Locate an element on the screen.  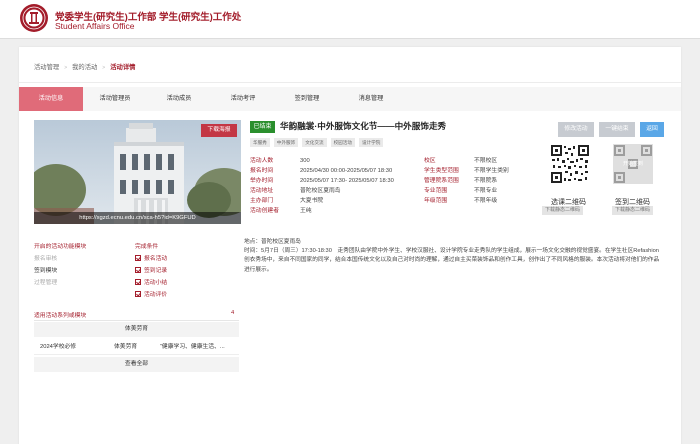
tag: 文化交流 is located at coordinates (314, 142).